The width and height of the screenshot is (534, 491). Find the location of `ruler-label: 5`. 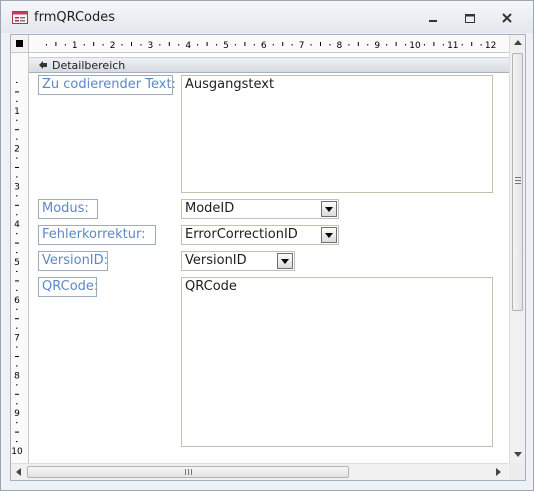

ruler-label: 5 is located at coordinates (17, 263).